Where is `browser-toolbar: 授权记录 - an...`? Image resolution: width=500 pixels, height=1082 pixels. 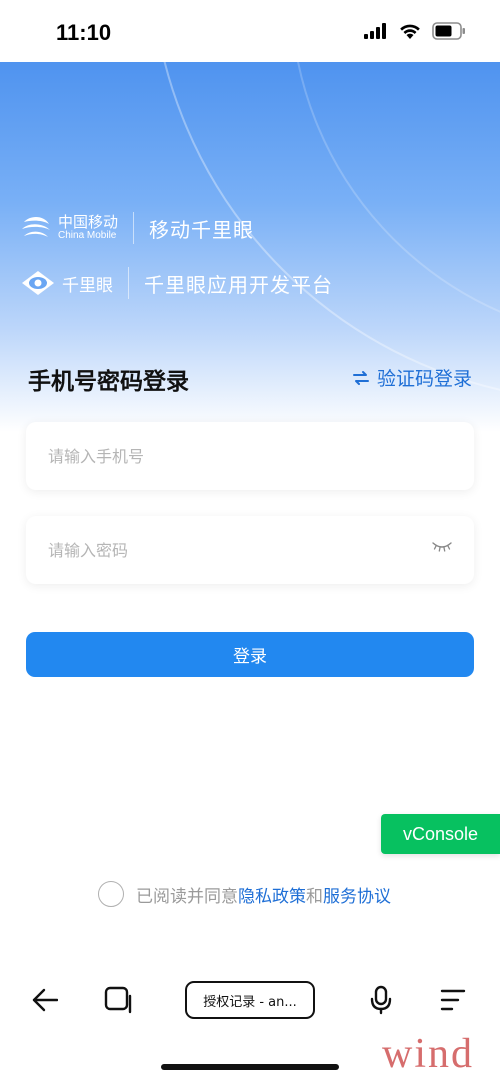 browser-toolbar: 授权记录 - an... is located at coordinates (250, 1000).